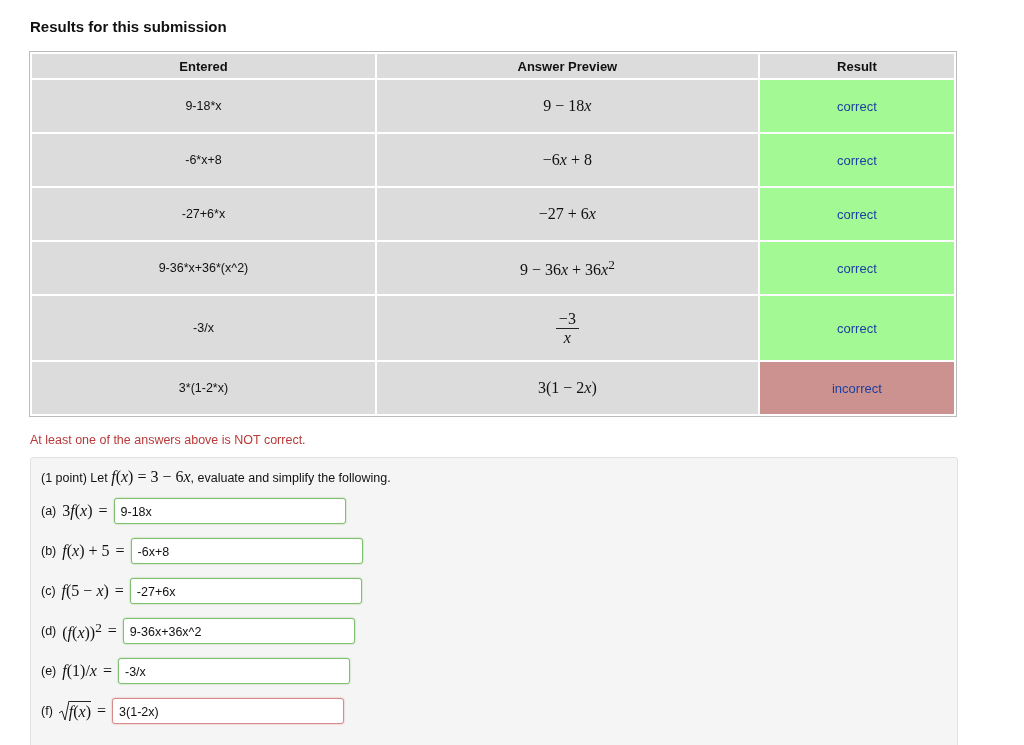 Image resolution: width=1024 pixels, height=745 pixels. I want to click on math-preview: 9 − 36x + 36x$^{2}$, so click(567, 270).